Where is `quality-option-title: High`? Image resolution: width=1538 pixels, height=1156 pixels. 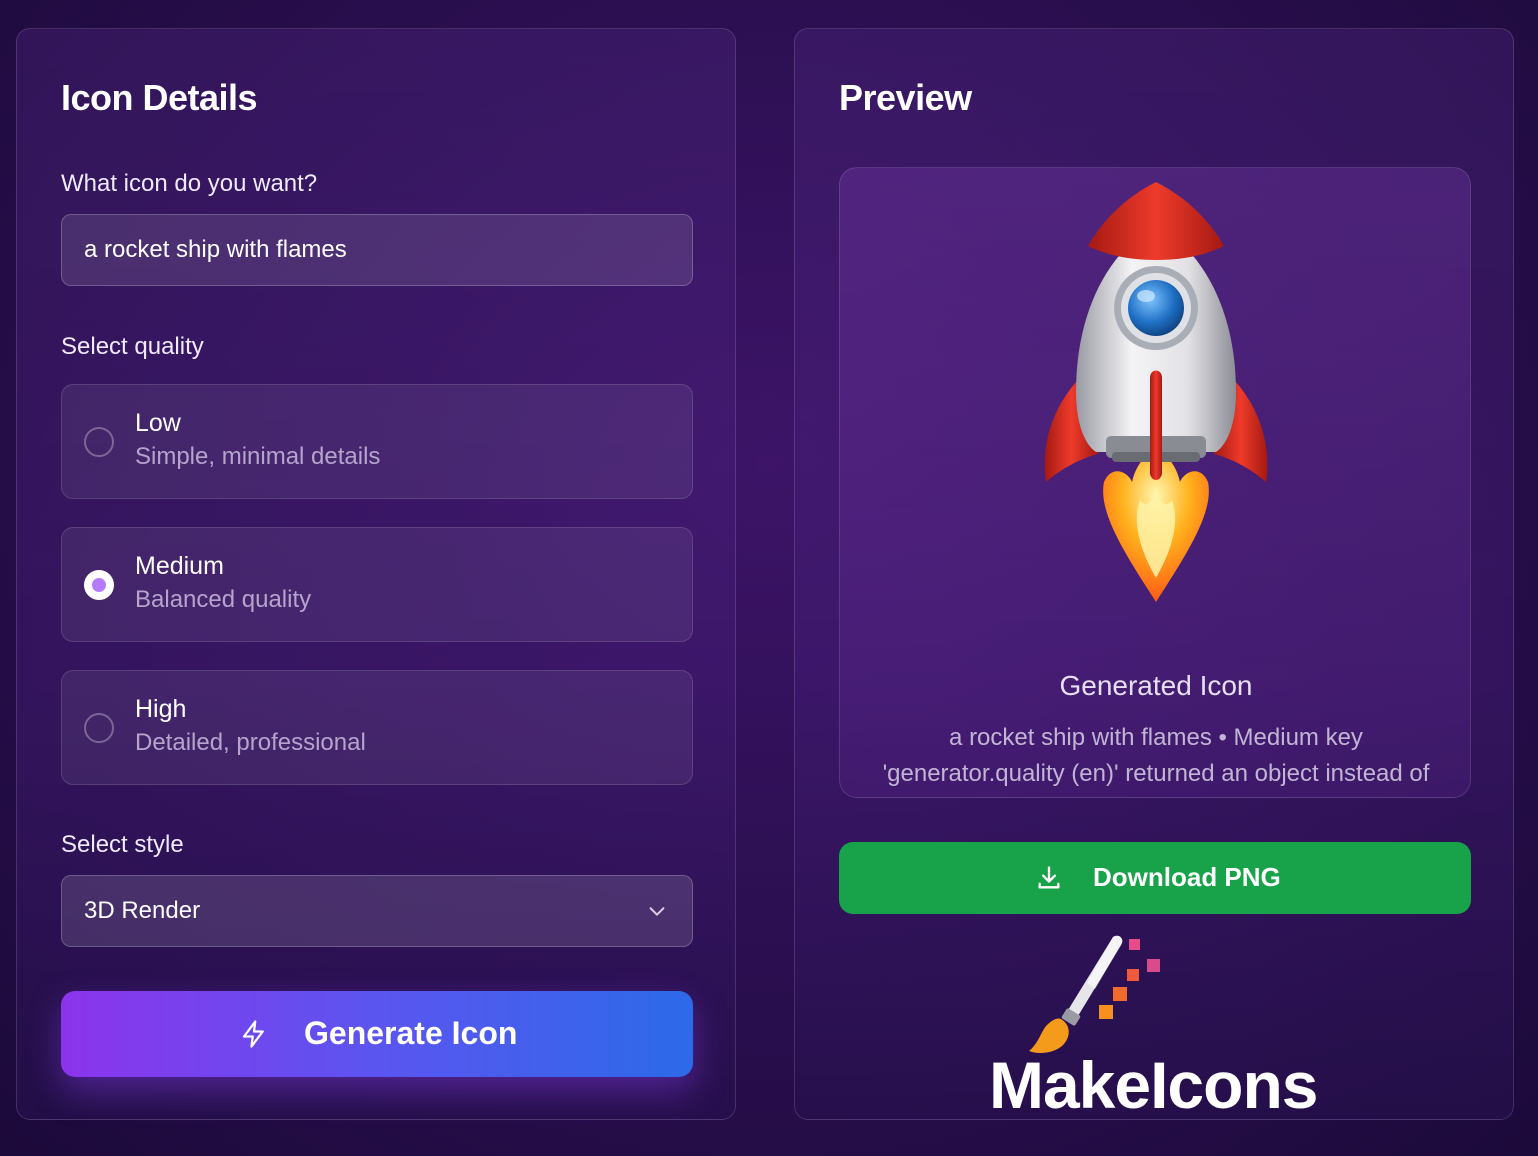
quality-option-title: High is located at coordinates (161, 709).